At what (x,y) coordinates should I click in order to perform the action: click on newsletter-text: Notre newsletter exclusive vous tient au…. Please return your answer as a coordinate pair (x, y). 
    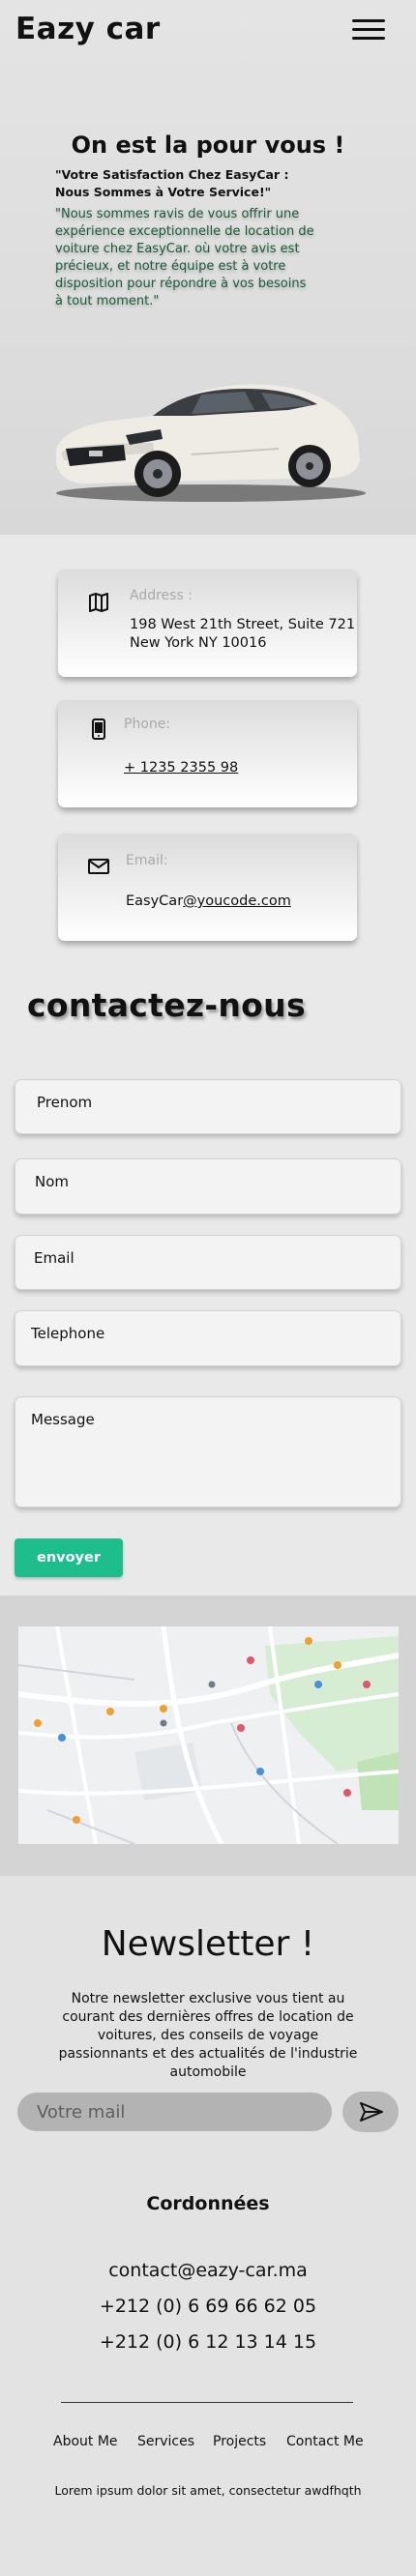
    Looking at the image, I should click on (208, 2035).